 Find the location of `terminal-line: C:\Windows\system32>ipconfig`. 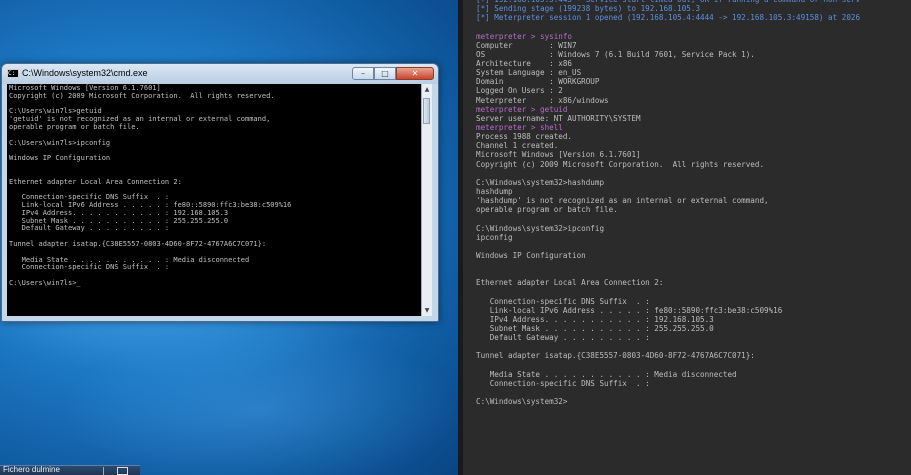

terminal-line: C:\Windows\system32>ipconfig is located at coordinates (540, 228).